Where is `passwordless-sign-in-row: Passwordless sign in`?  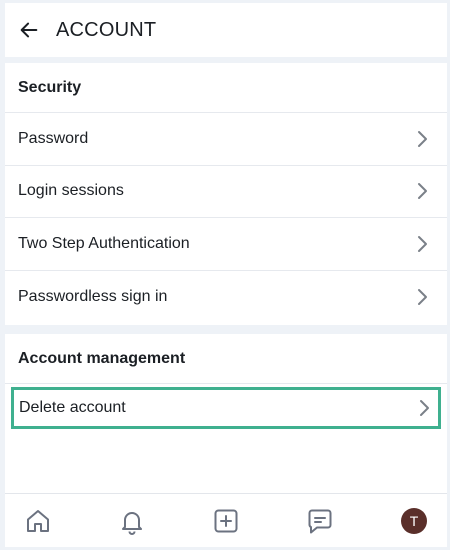
passwordless-sign-in-row: Passwordless sign in is located at coordinates (226, 297).